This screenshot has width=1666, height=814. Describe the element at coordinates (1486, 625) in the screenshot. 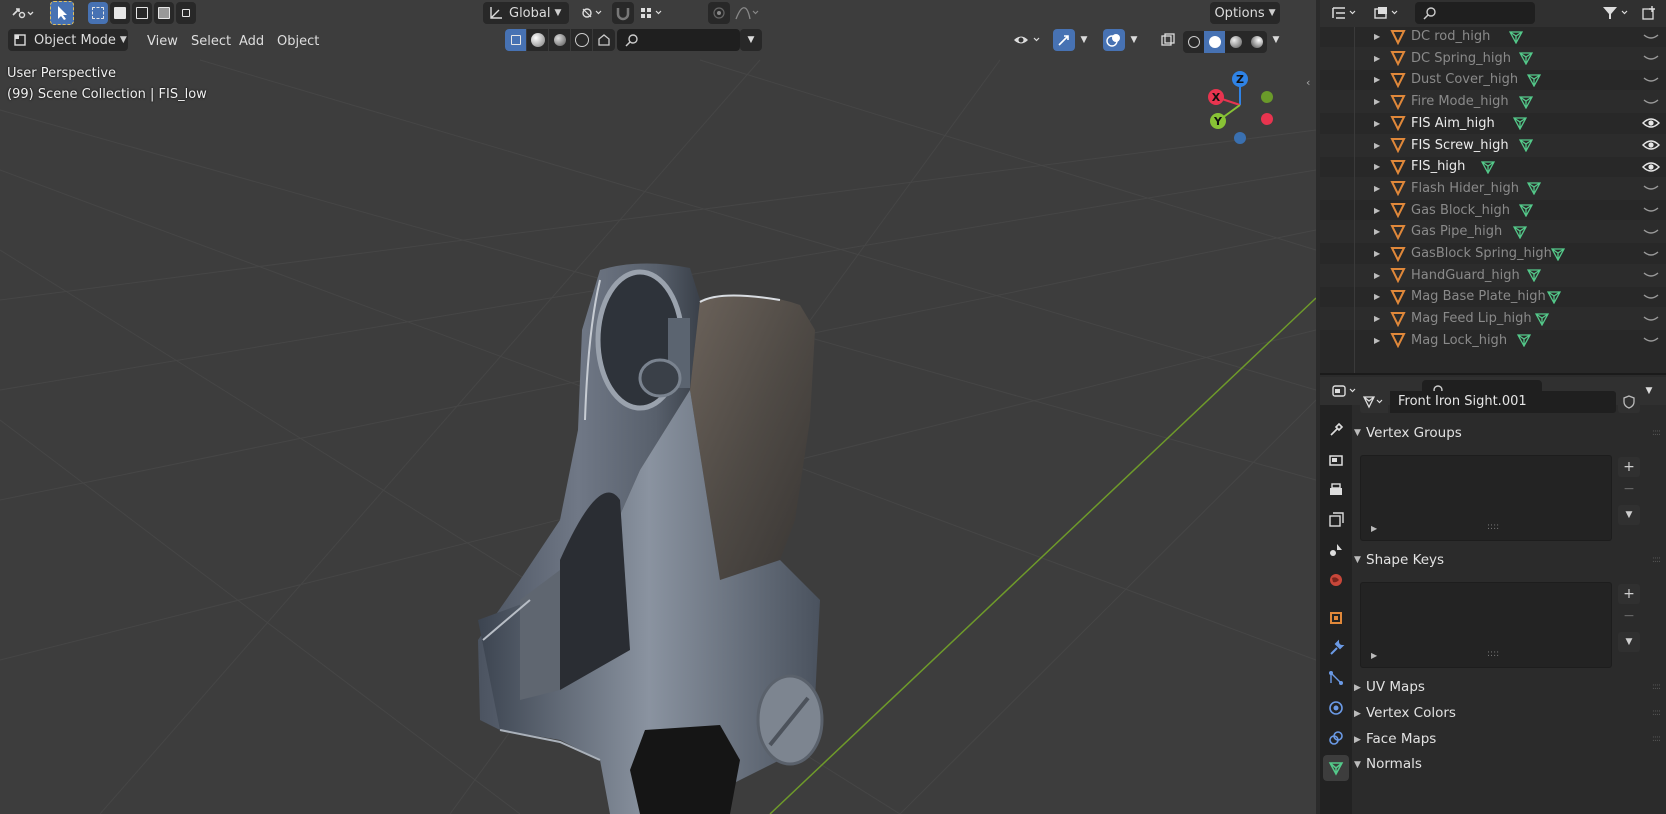

I see `shape-keys-list: ▶ ::::` at that location.